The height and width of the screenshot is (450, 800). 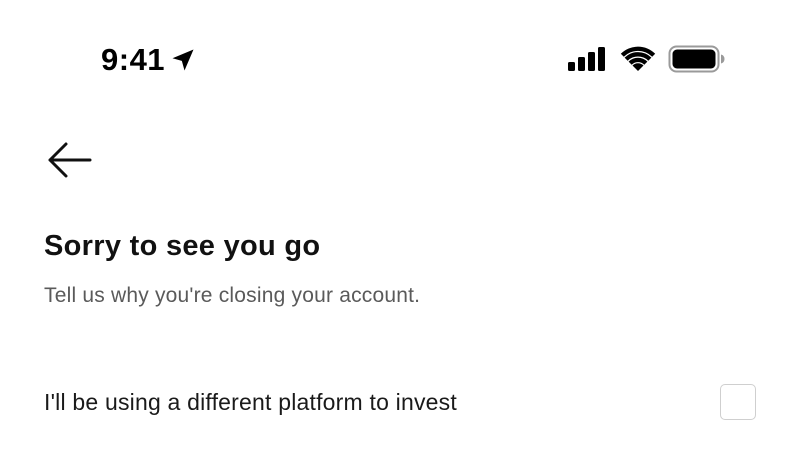 I want to click on page-title: Sorry to see you go, so click(x=182, y=246).